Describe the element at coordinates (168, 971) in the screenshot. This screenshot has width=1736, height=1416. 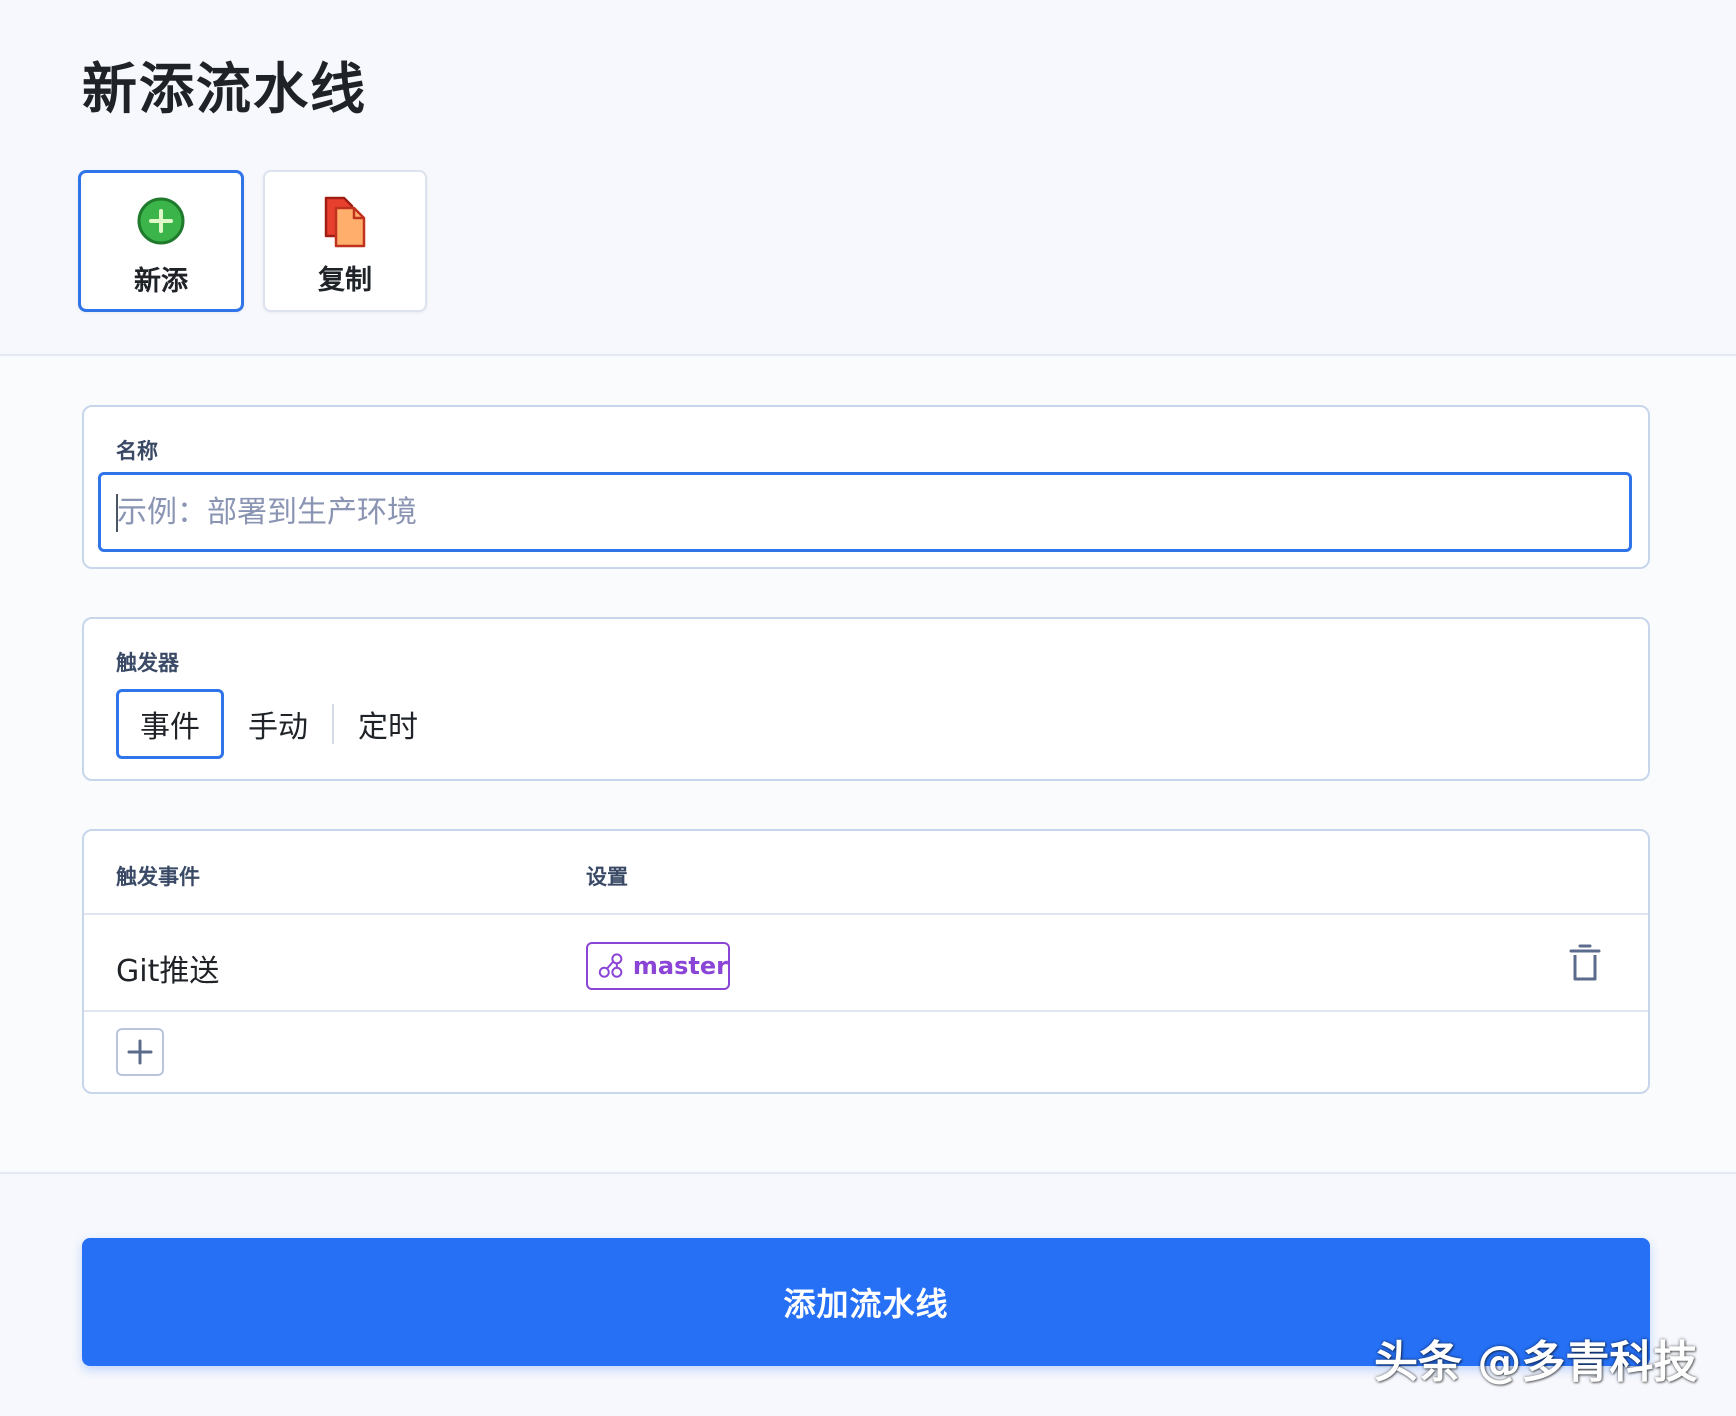
I see `event-name-cell: Git推送` at that location.